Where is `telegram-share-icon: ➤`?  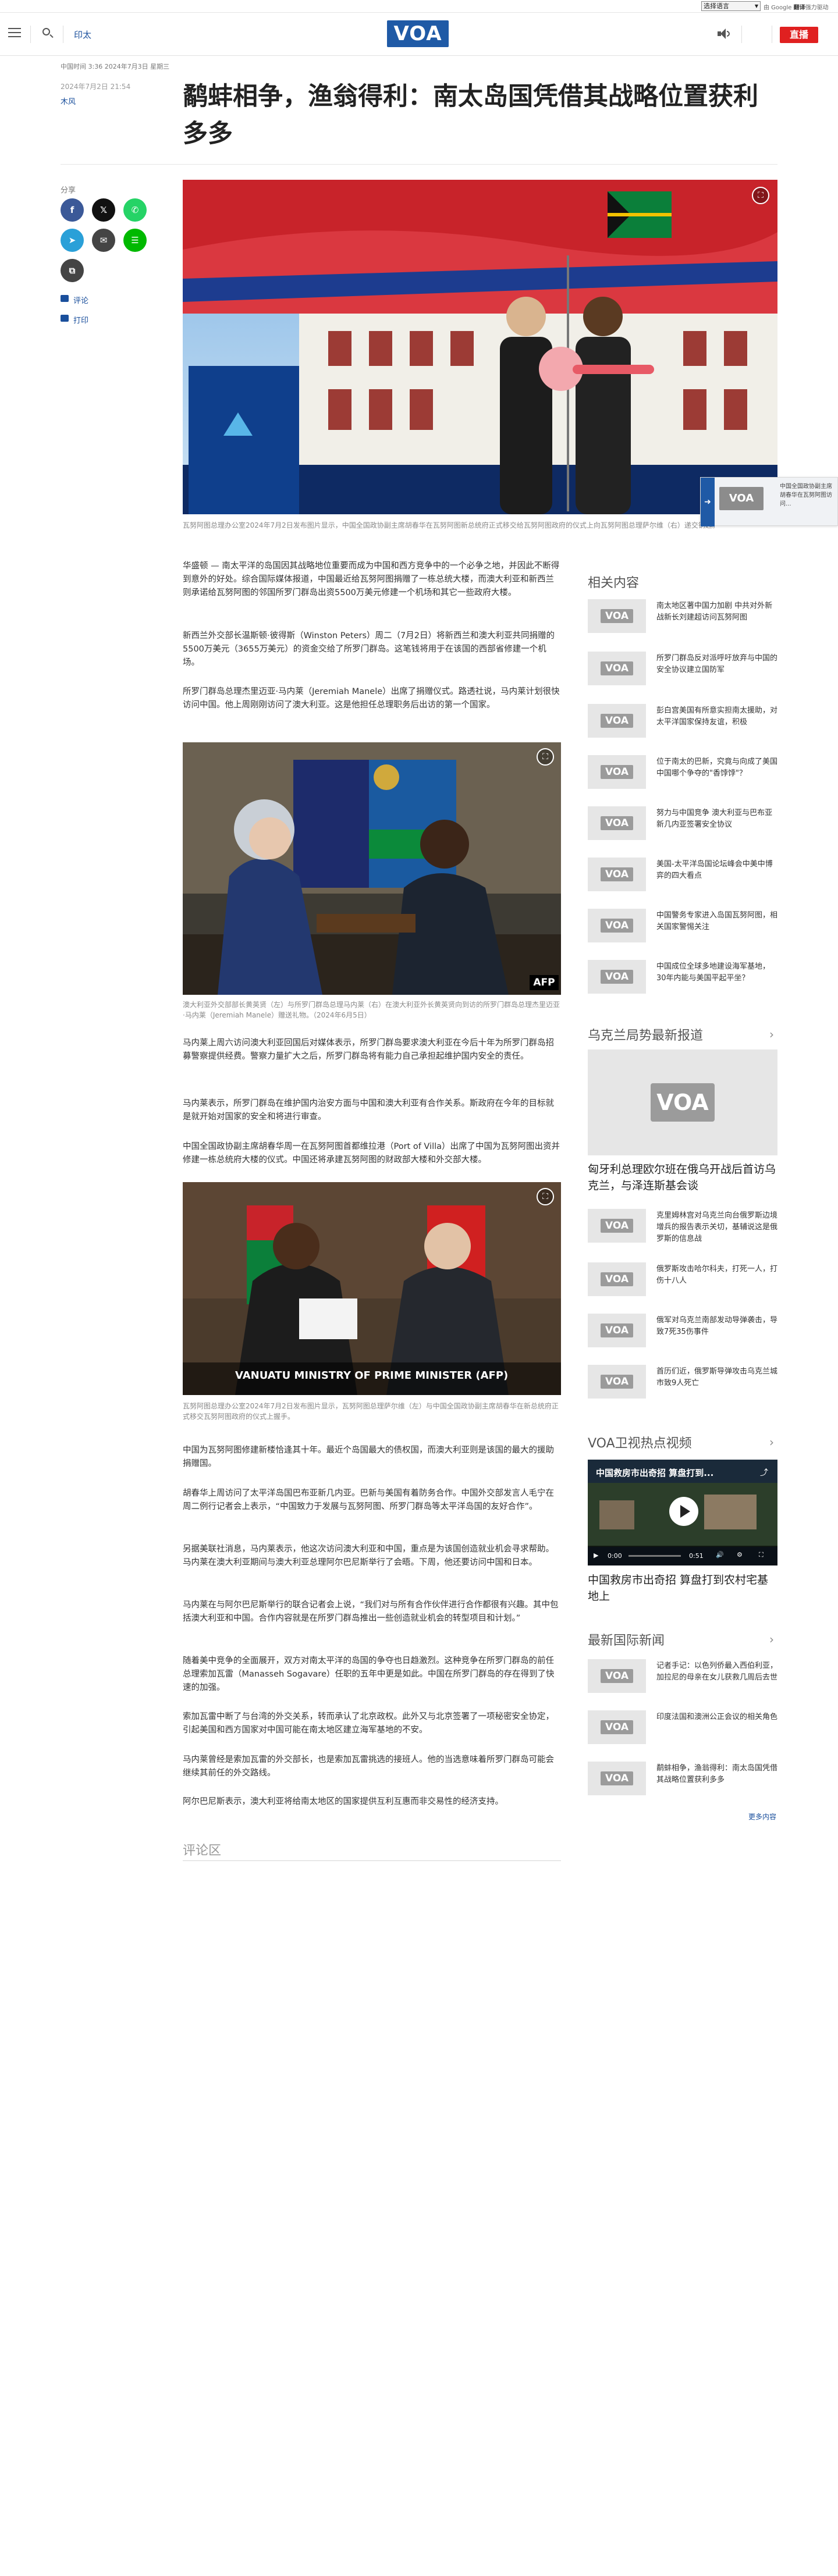 telegram-share-icon: ➤ is located at coordinates (72, 241).